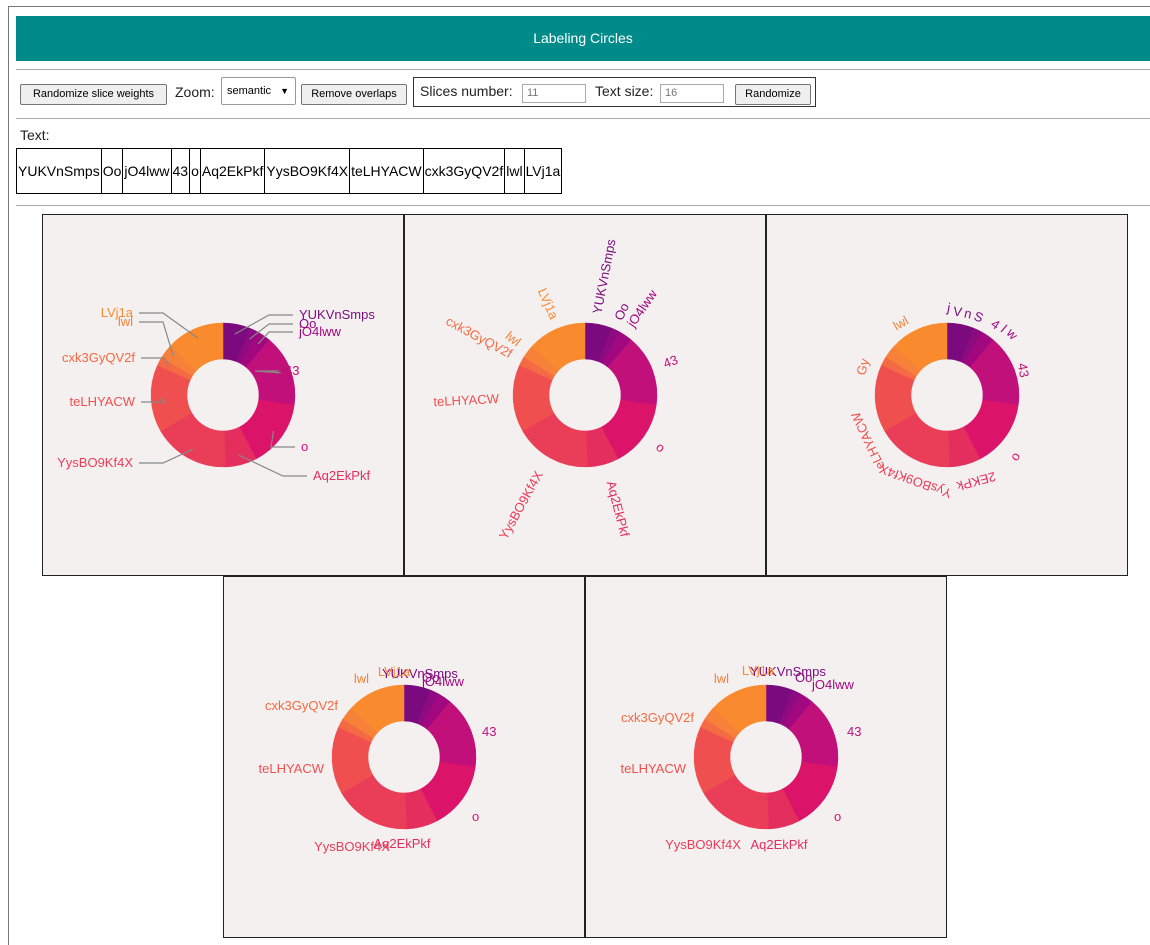 The width and height of the screenshot is (1150, 945). I want to click on zoom-value: semantic, so click(249, 91).